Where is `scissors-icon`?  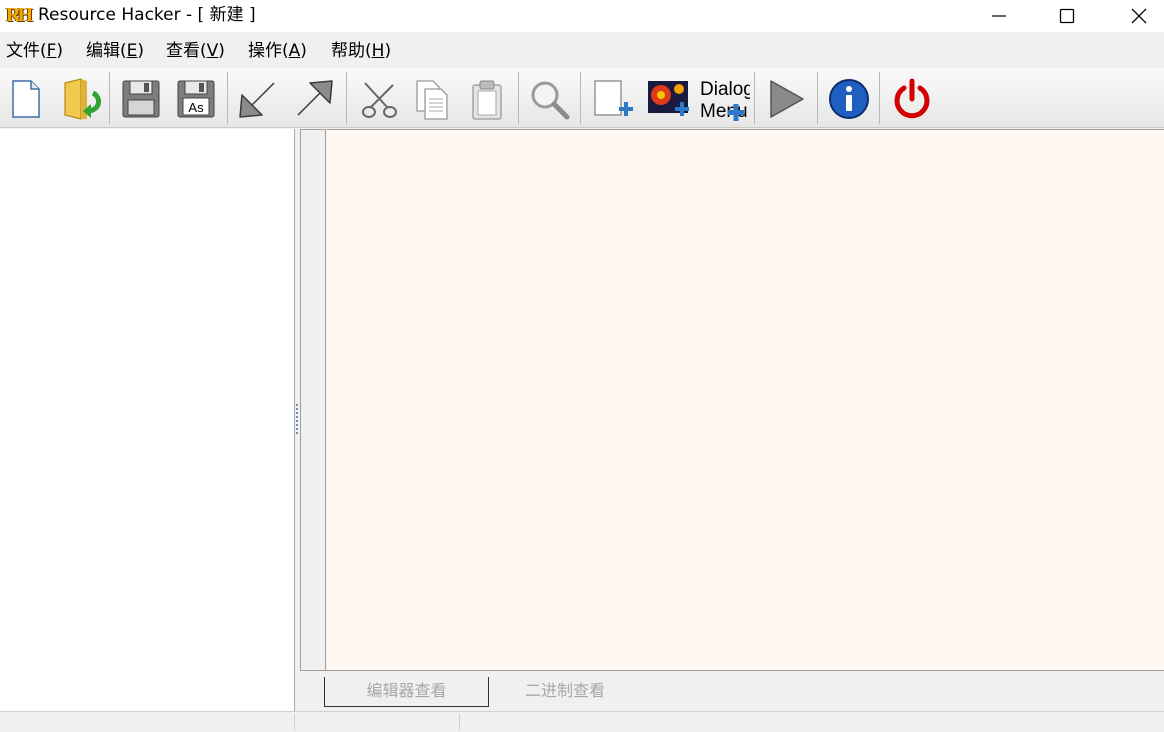
scissors-icon is located at coordinates (379, 100).